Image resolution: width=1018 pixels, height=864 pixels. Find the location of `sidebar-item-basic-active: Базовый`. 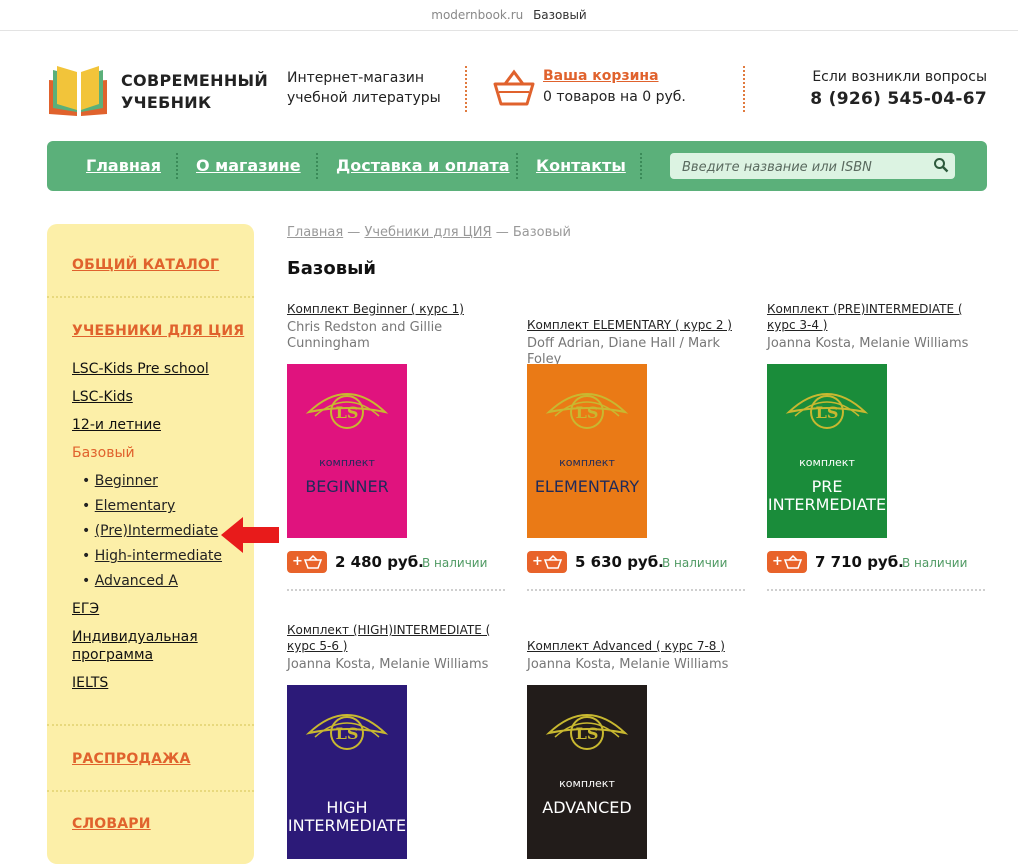

sidebar-item-basic-active: Базовый is located at coordinates (103, 453).